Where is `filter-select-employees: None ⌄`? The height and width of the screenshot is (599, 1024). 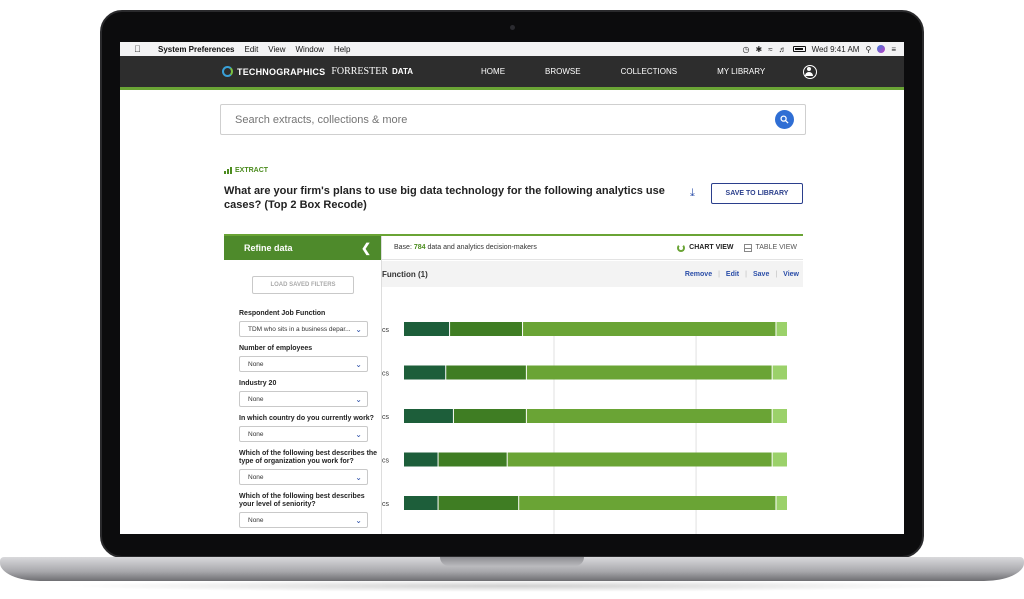
filter-select-employees: None ⌄ is located at coordinates (303, 364).